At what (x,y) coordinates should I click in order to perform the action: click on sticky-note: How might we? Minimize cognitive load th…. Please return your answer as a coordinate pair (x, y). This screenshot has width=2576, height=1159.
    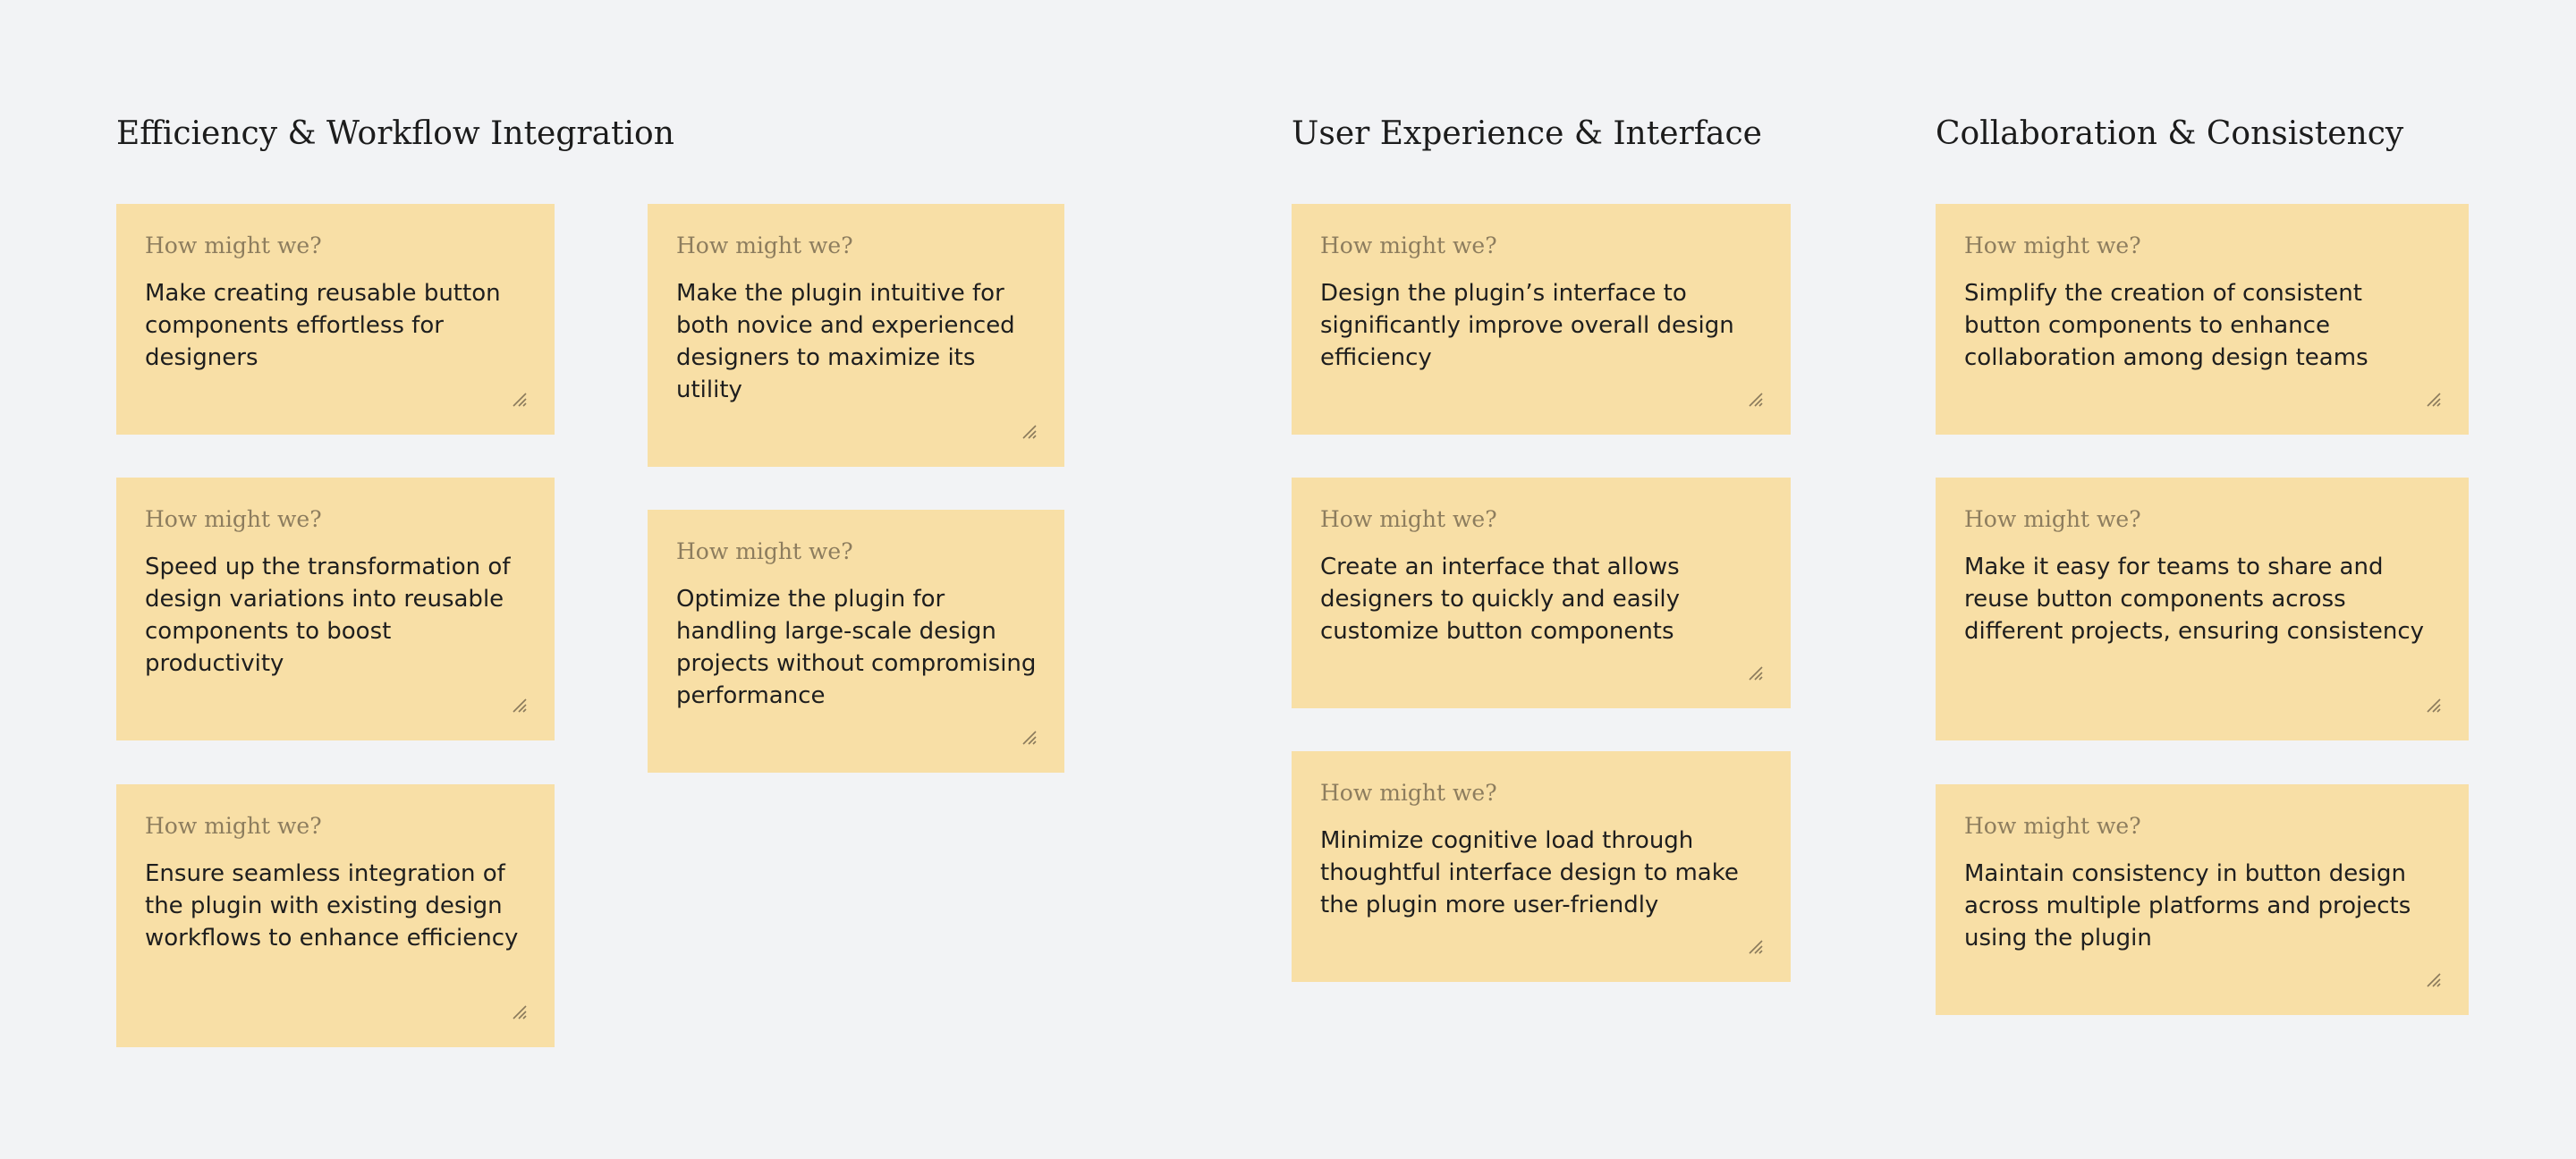
    Looking at the image, I should click on (1541, 867).